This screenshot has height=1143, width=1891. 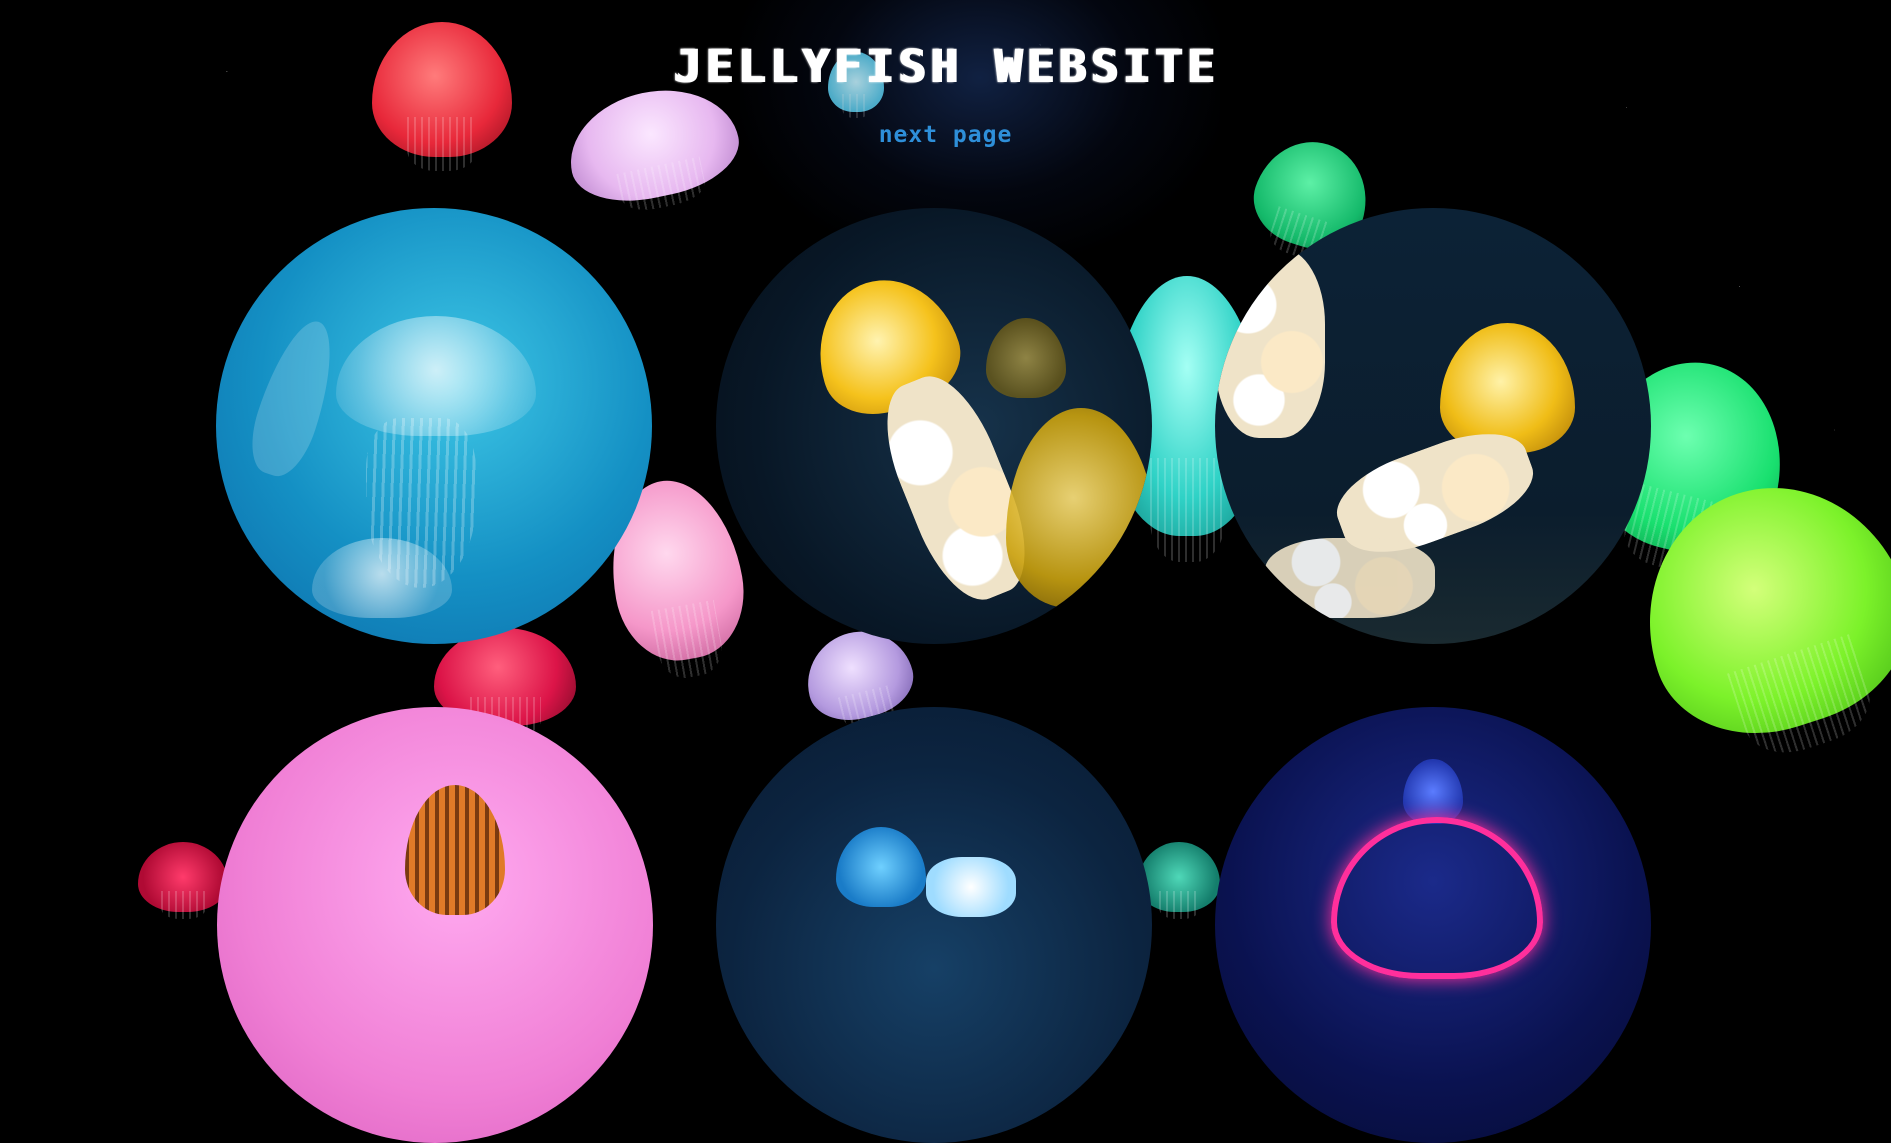 What do you see at coordinates (1433, 925) in the screenshot?
I see `gallery-photo-magenta-jellyfish` at bounding box center [1433, 925].